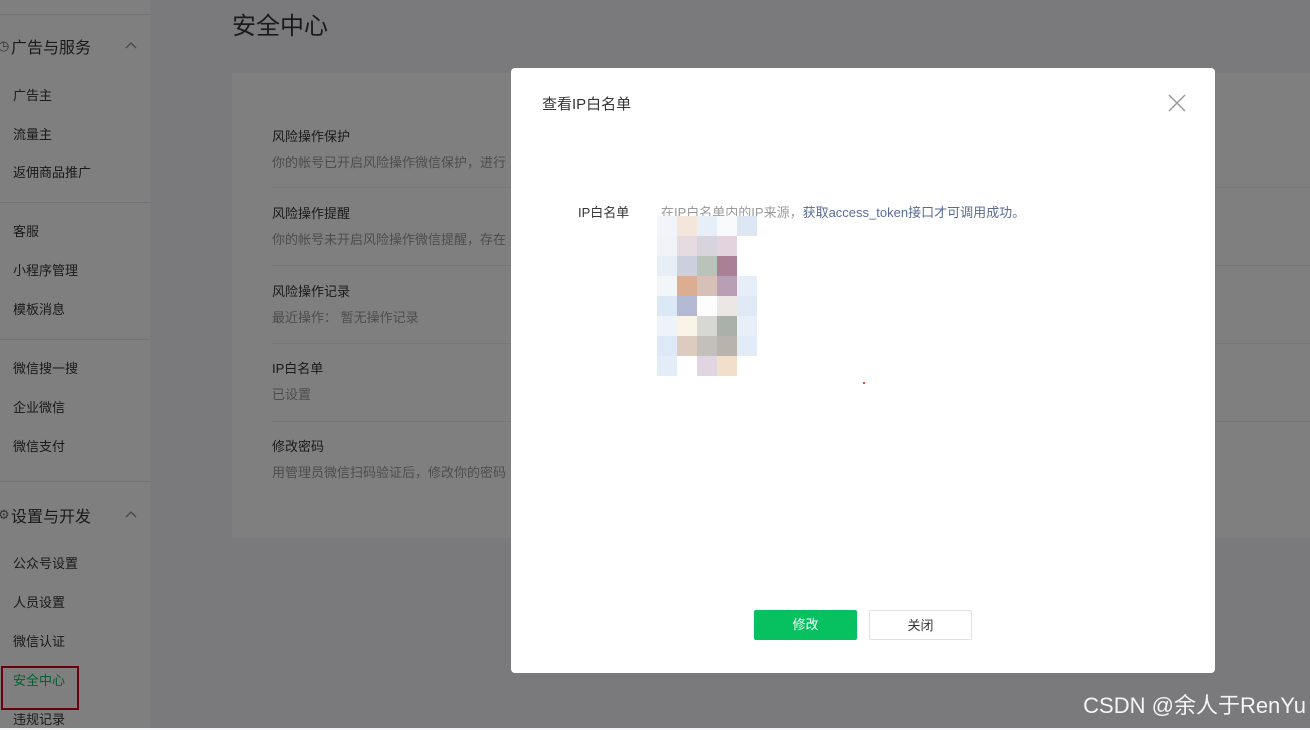 The height and width of the screenshot is (730, 1310). What do you see at coordinates (1177, 103) in the screenshot?
I see `close-icon` at bounding box center [1177, 103].